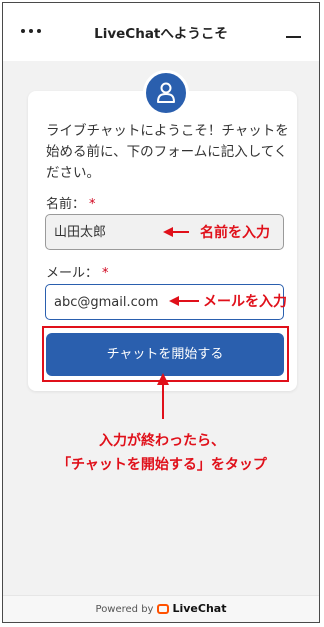 Image resolution: width=324 pixels, height=627 pixels. Describe the element at coordinates (165, 354) in the screenshot. I see `start-chat-button: チャットを開始する` at that location.